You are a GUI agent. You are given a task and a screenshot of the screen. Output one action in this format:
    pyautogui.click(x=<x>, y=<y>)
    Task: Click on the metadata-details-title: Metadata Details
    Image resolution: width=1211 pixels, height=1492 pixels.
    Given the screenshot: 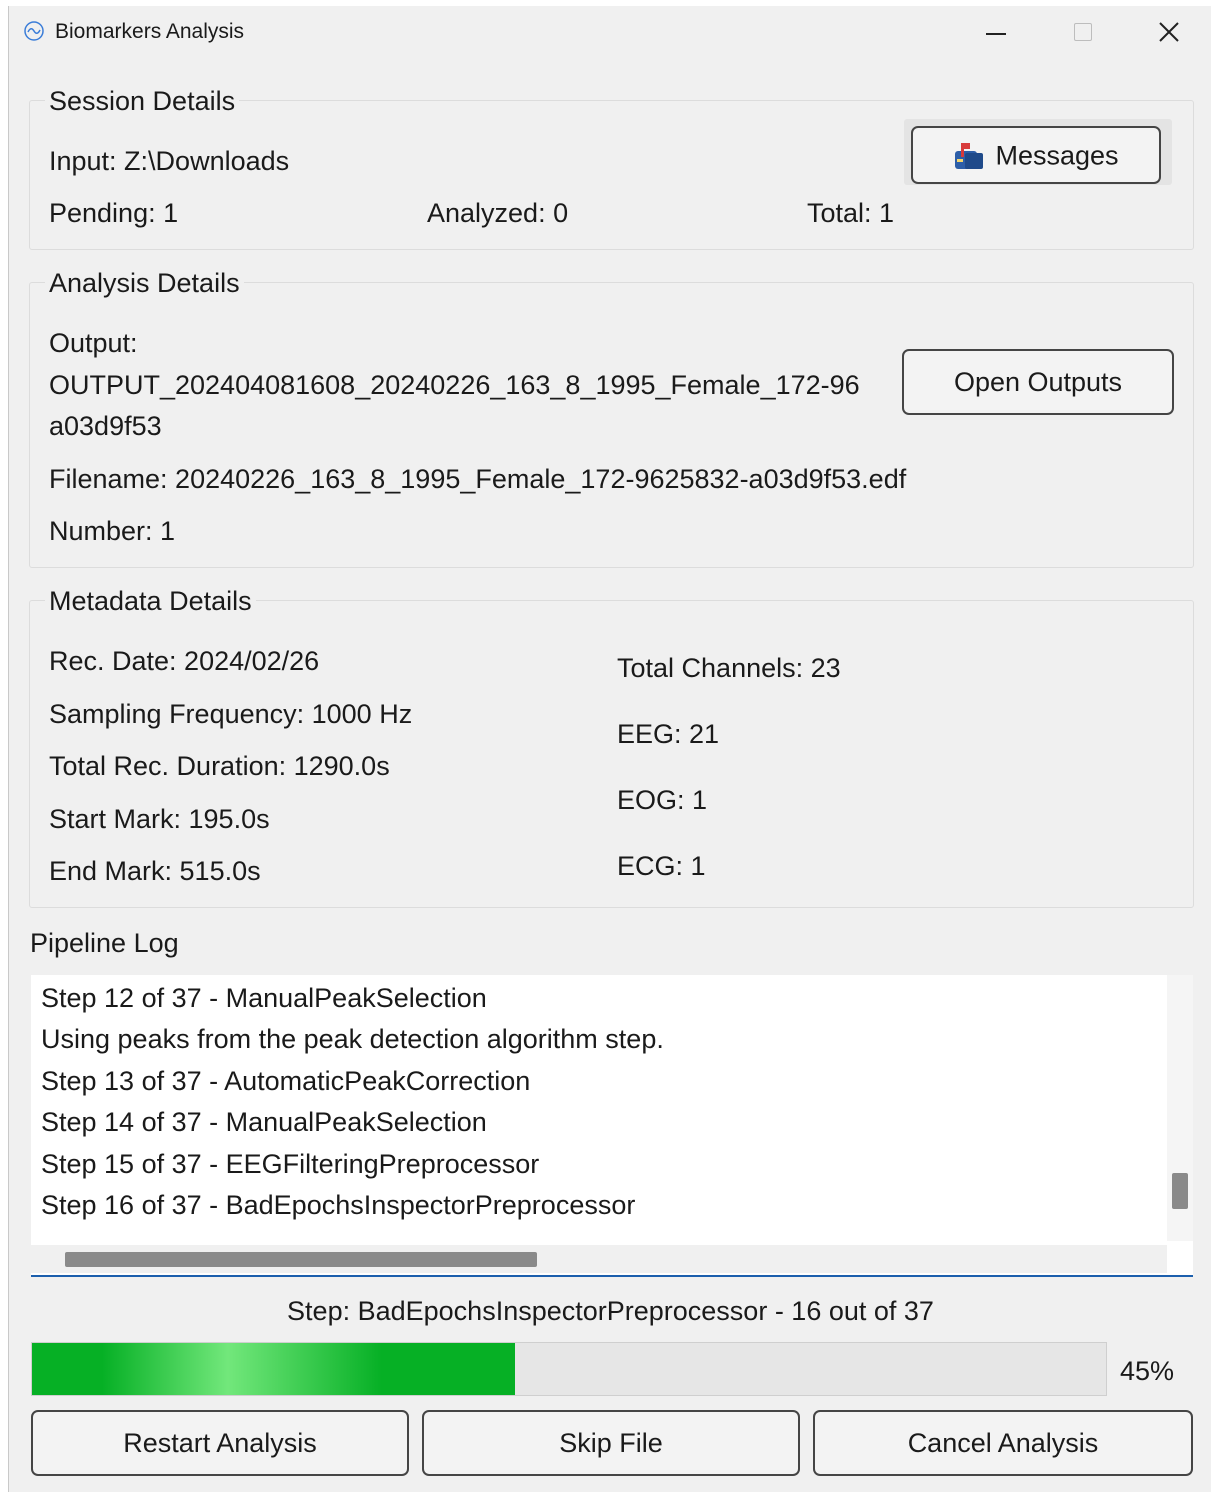 What is the action you would take?
    pyautogui.click(x=150, y=601)
    